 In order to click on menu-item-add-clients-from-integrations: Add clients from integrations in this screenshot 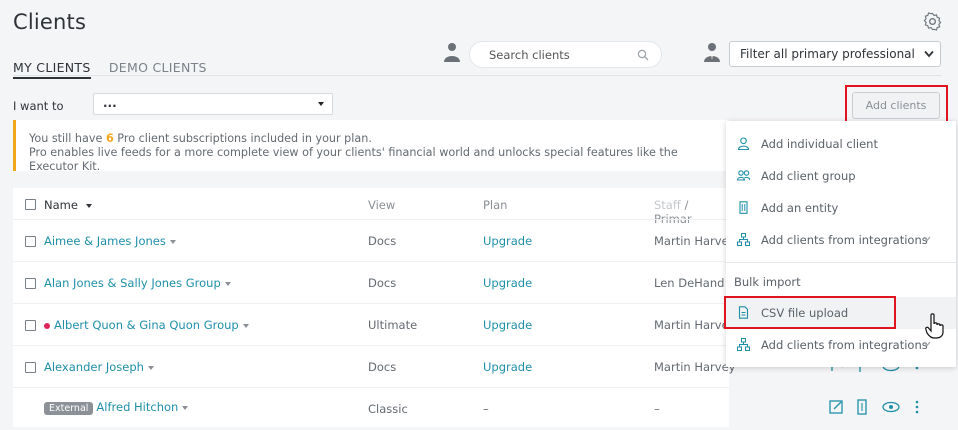, I will do `click(841, 240)`.